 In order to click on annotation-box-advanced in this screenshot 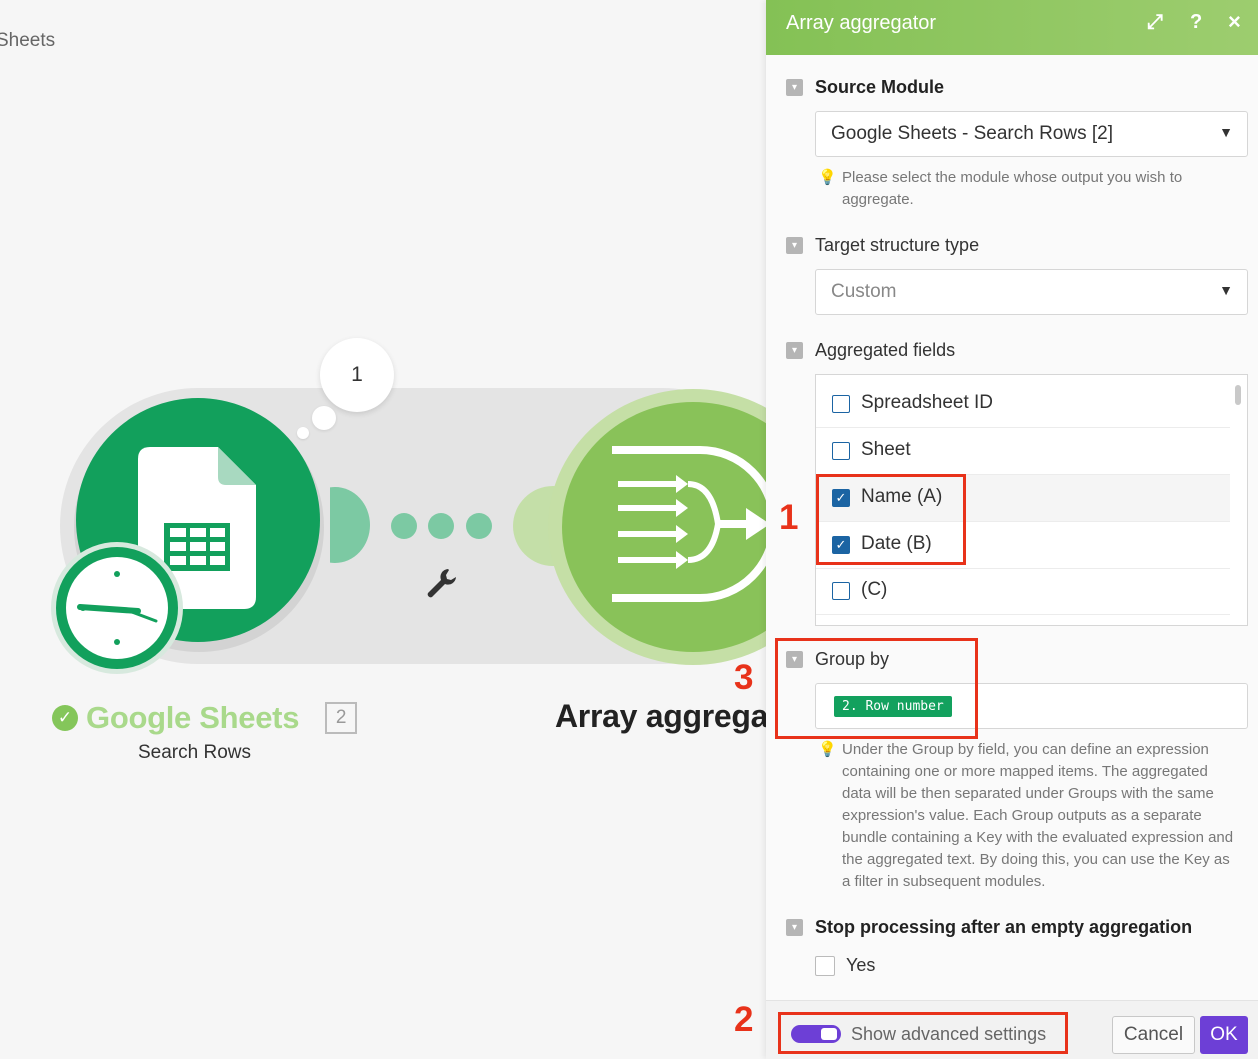, I will do `click(923, 1033)`.